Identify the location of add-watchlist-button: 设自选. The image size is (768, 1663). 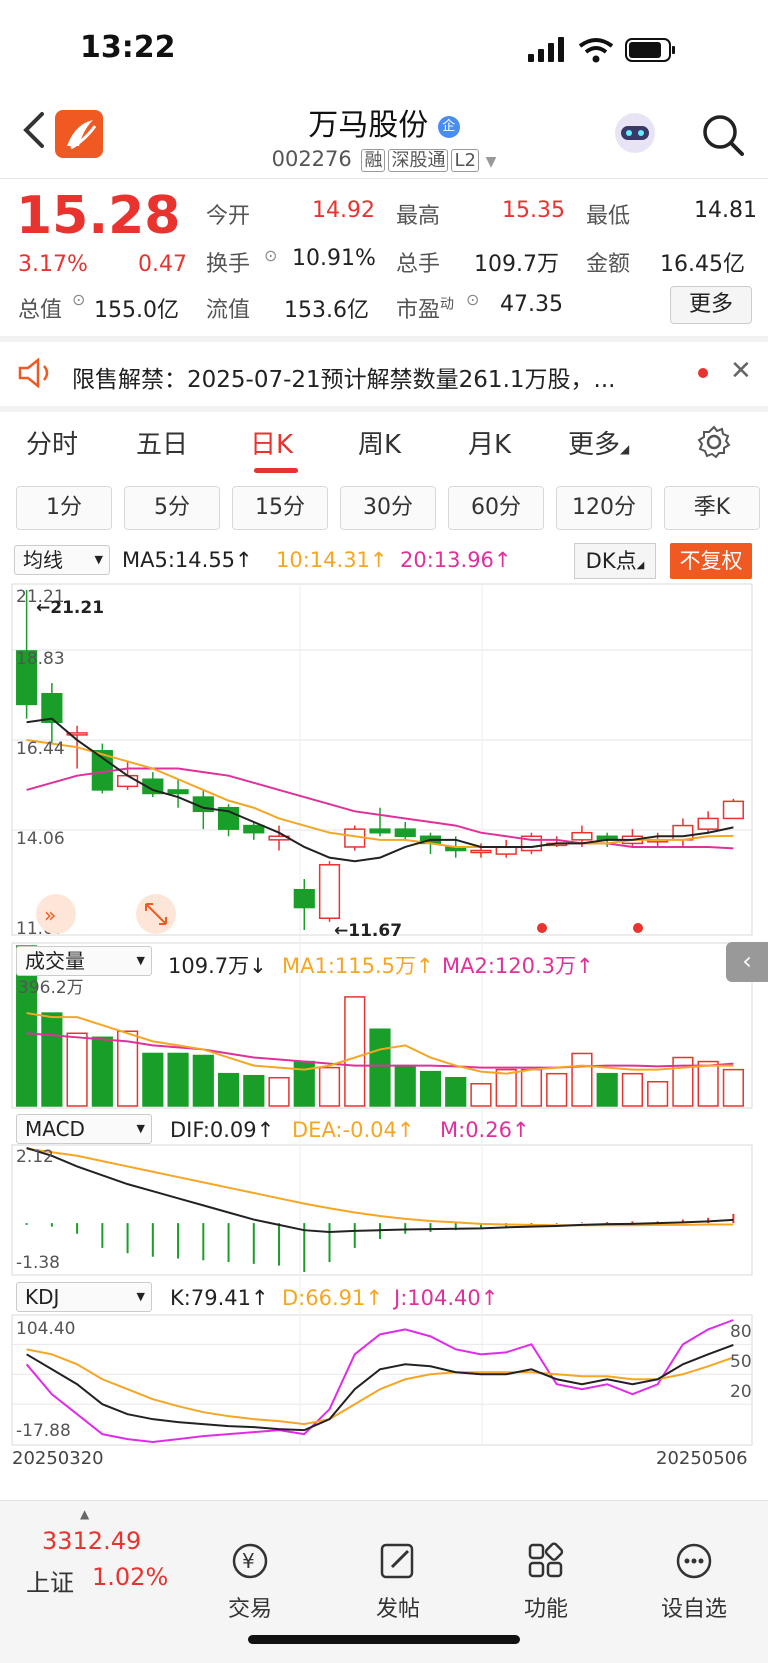
(694, 1582).